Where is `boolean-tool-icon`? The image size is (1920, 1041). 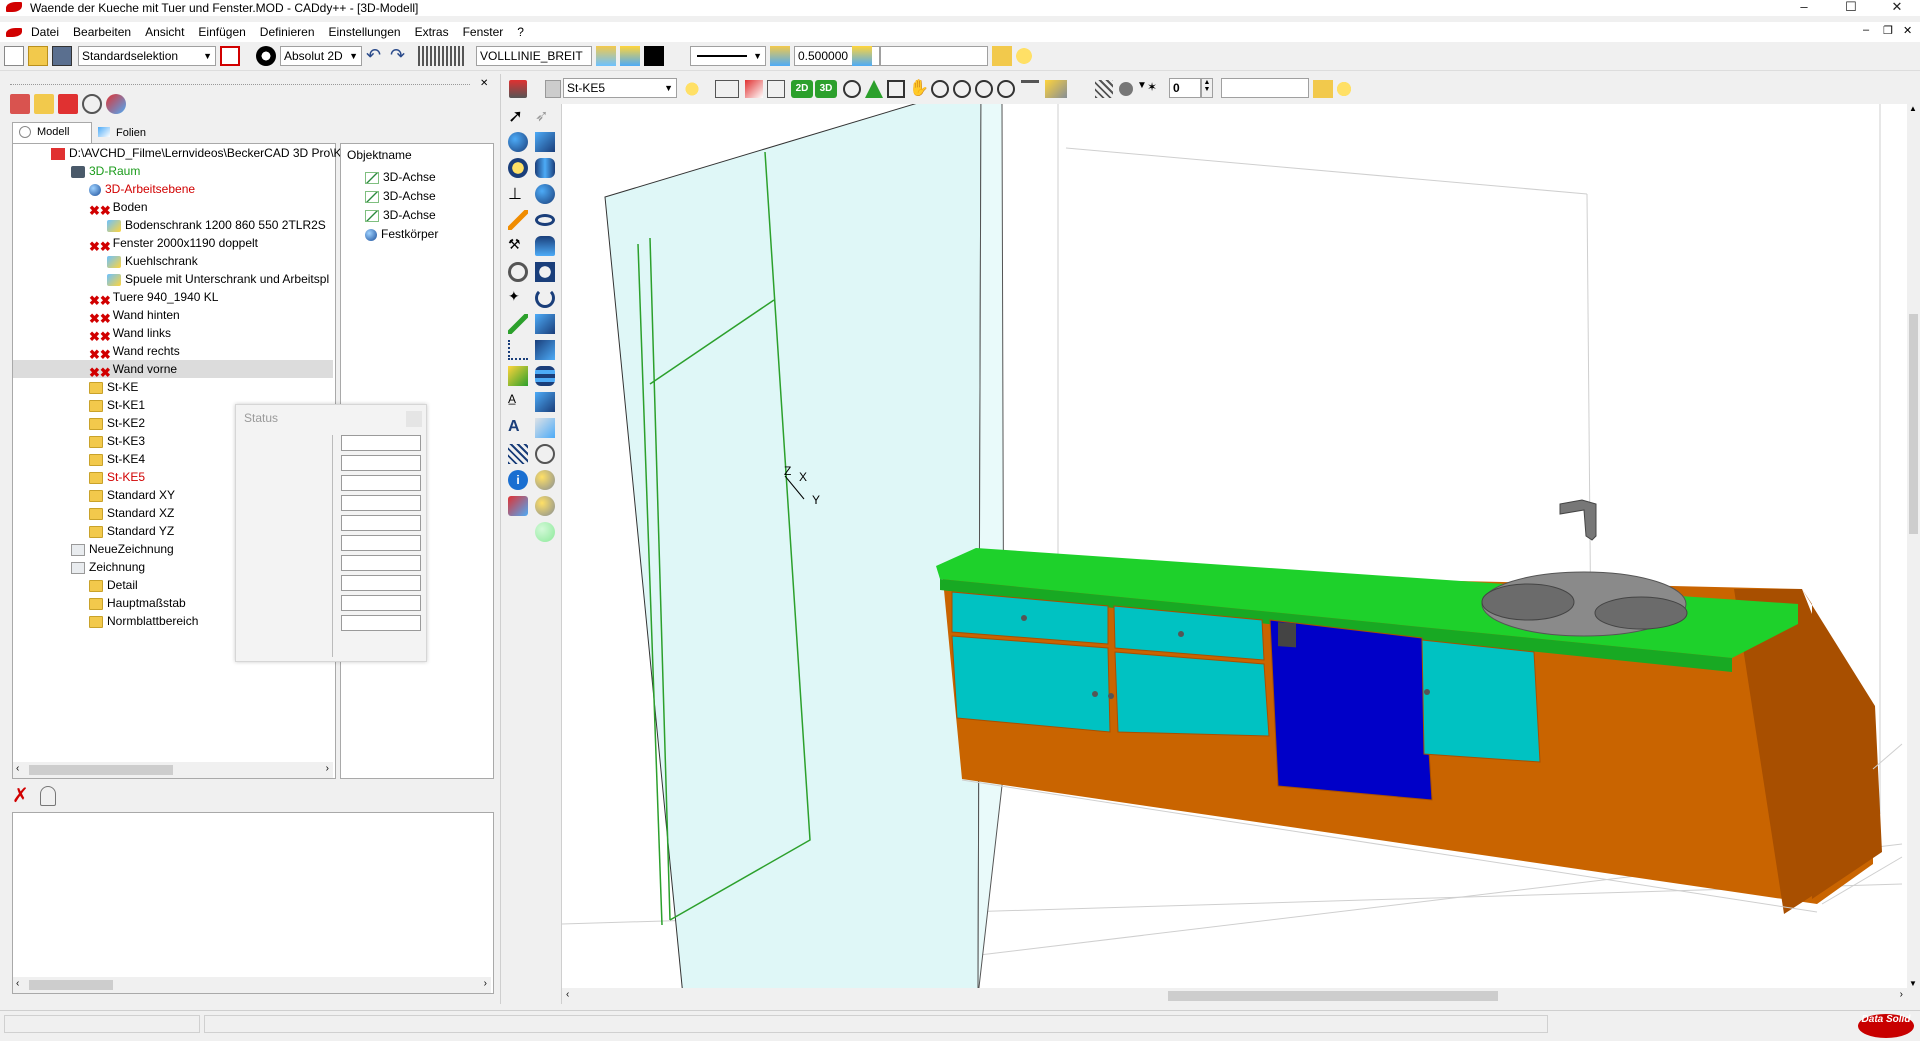
boolean-tool-icon is located at coordinates (545, 454).